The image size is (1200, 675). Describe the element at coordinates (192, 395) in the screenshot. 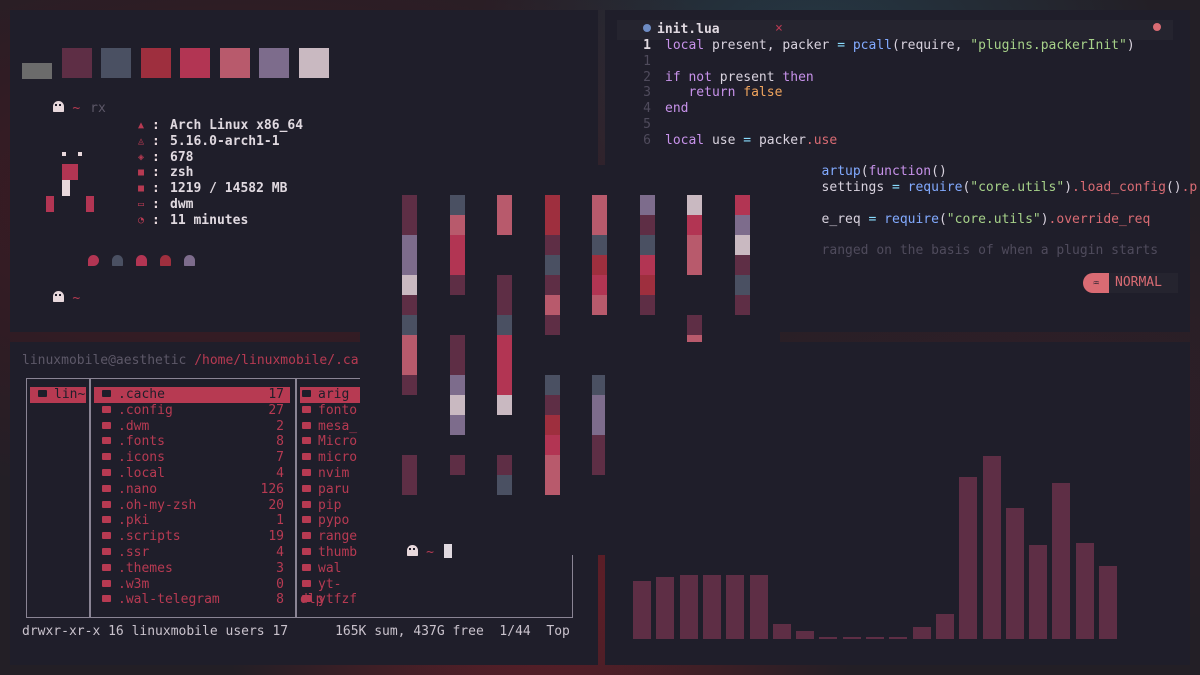

I see `fm-list-item: .cache 17` at that location.